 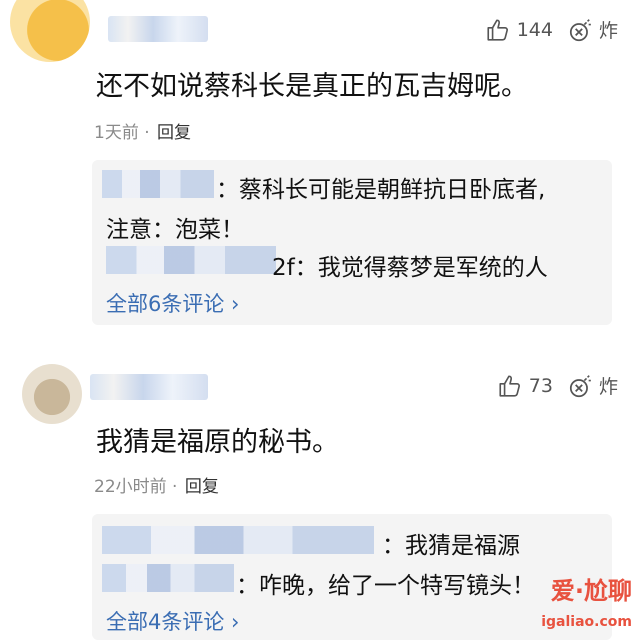 I want to click on expand-replies-link: 全部4条评论 ›, so click(x=172, y=621).